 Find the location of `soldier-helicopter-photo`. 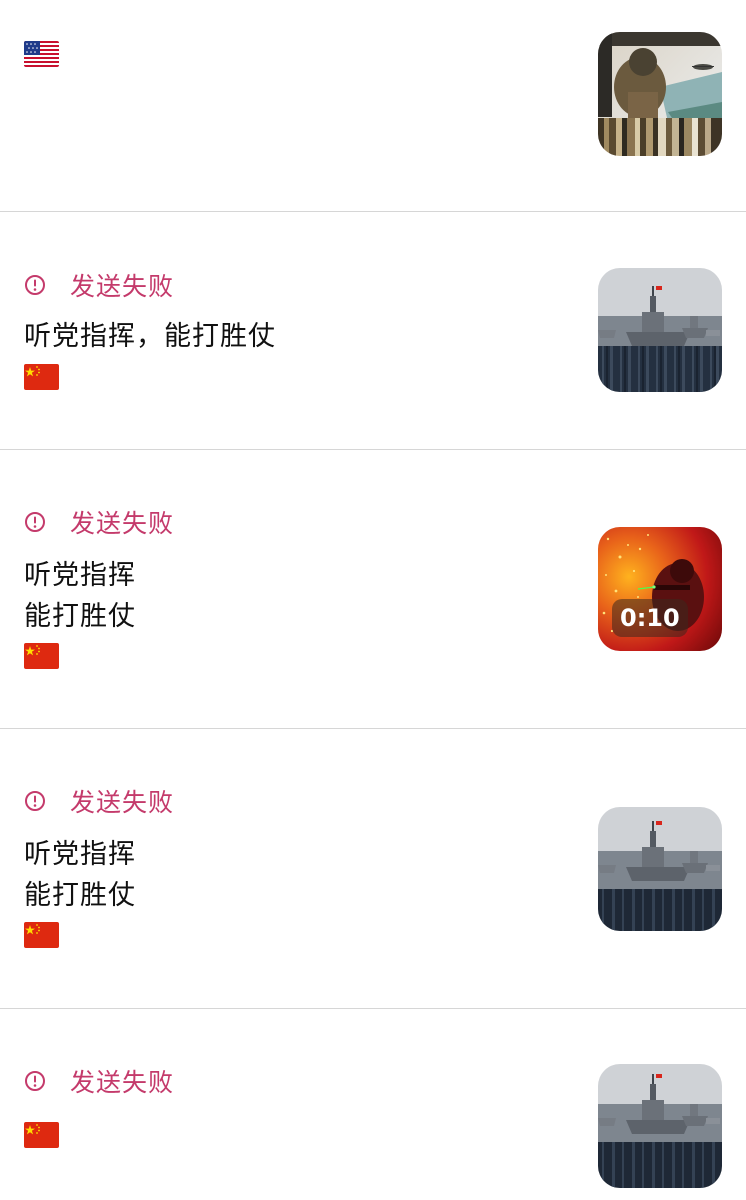

soldier-helicopter-photo is located at coordinates (660, 94).